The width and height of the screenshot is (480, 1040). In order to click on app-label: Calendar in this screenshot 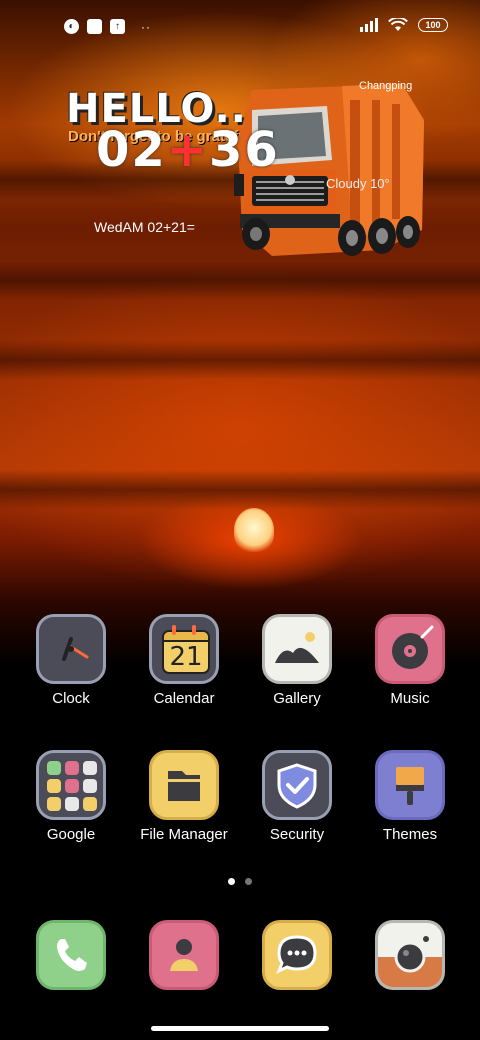, I will do `click(184, 698)`.